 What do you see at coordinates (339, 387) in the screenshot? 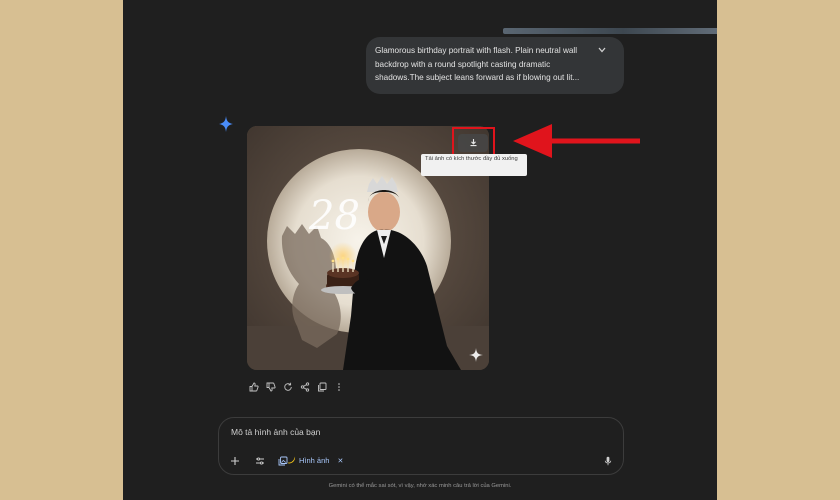
I see `more-vert-icon` at bounding box center [339, 387].